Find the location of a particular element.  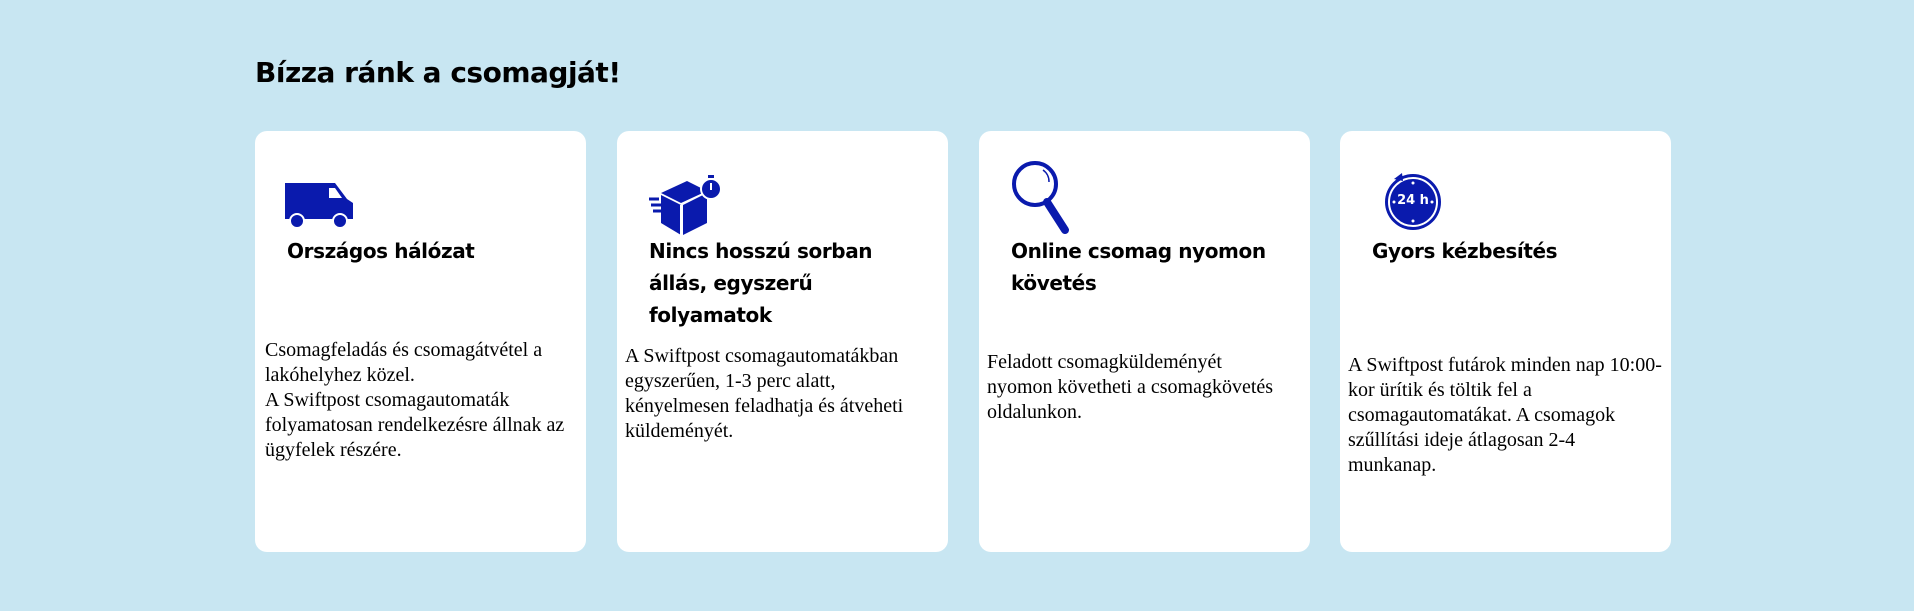

card-title: Országos hálózat is located at coordinates (381, 251).